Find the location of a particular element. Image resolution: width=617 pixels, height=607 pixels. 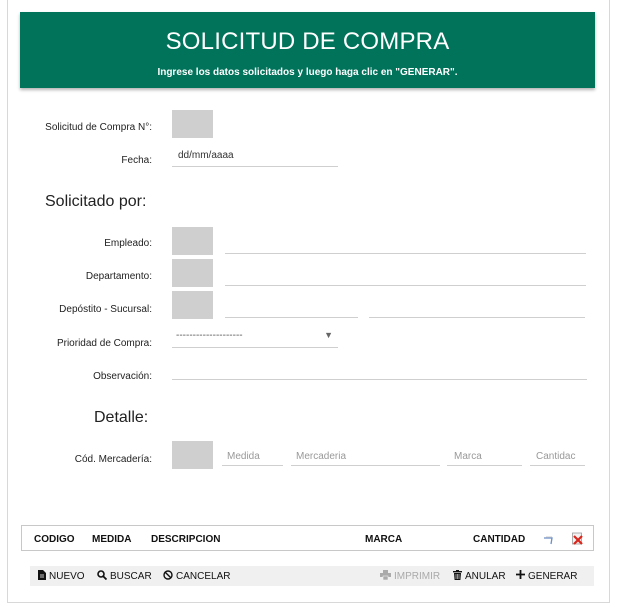

departamento-label: Departamento: is located at coordinates (118, 276).